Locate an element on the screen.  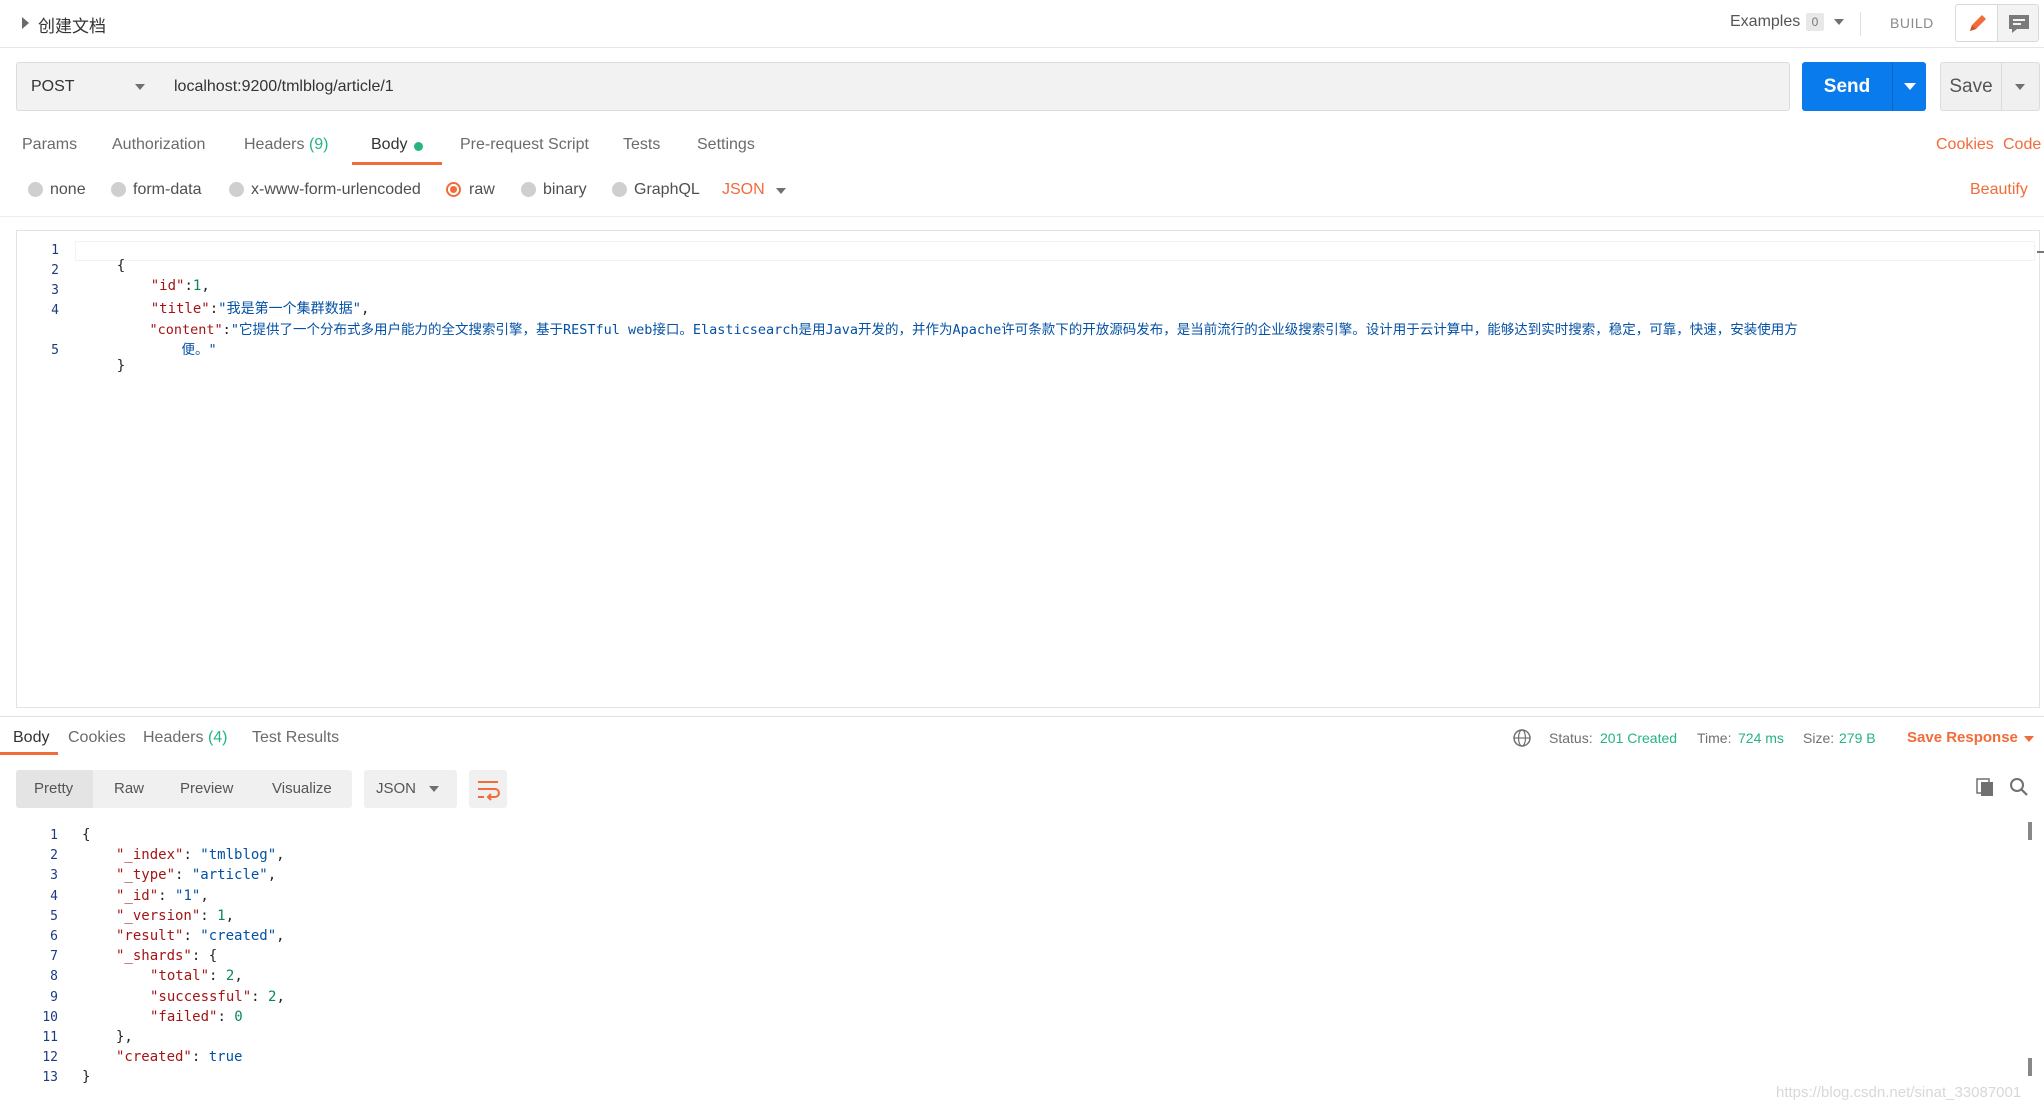
radio-form-data is located at coordinates (118, 189).